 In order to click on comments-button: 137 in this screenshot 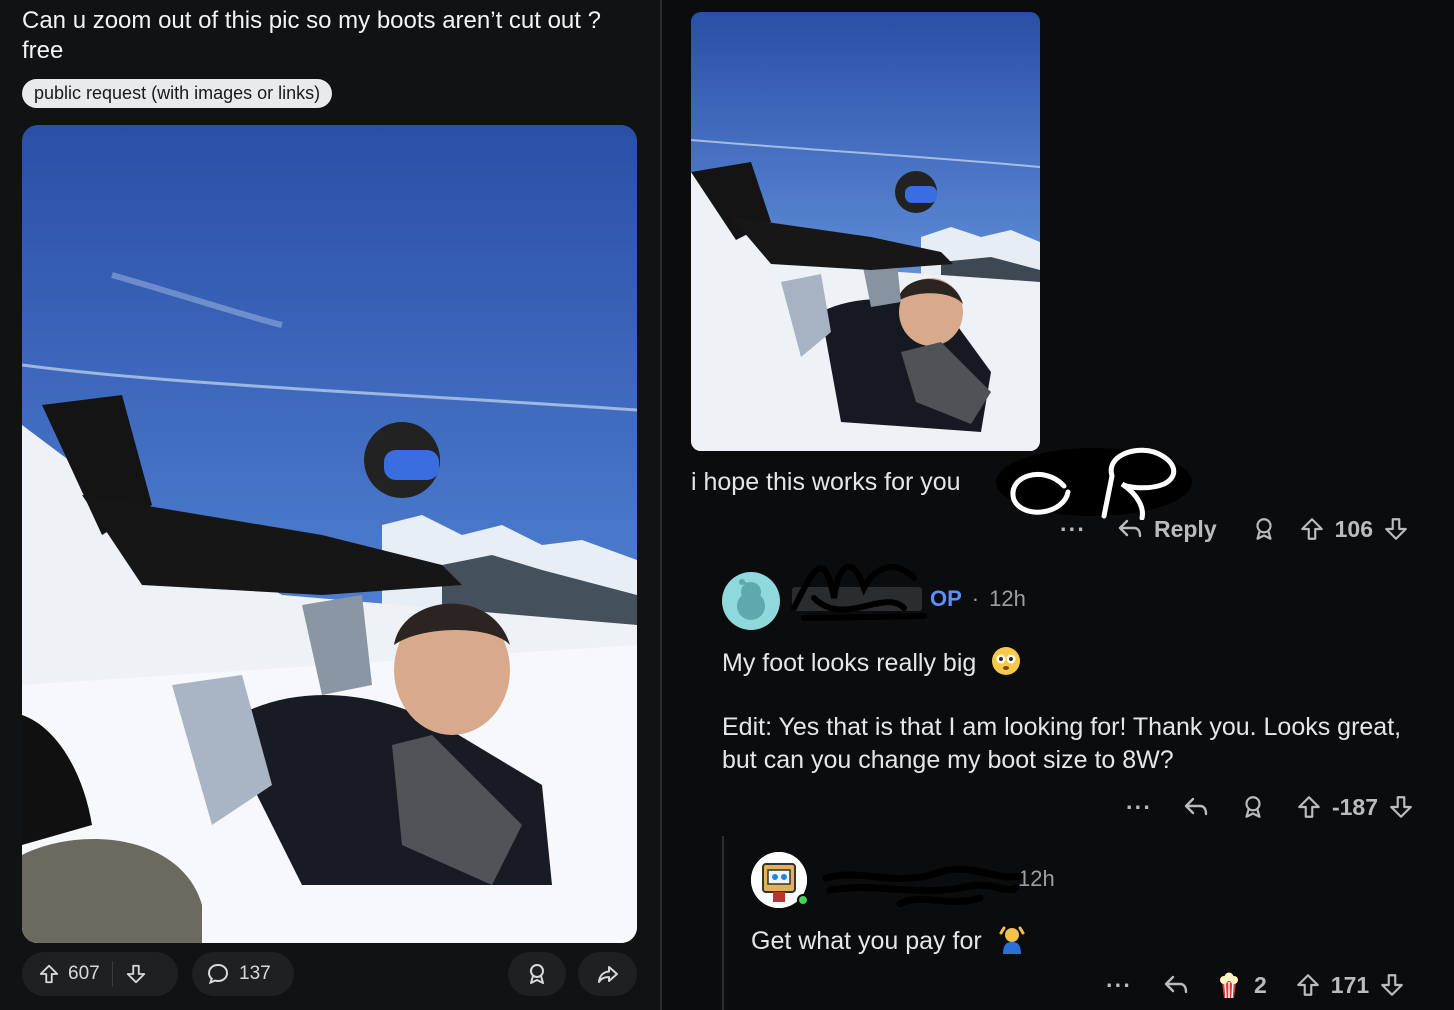, I will do `click(243, 974)`.